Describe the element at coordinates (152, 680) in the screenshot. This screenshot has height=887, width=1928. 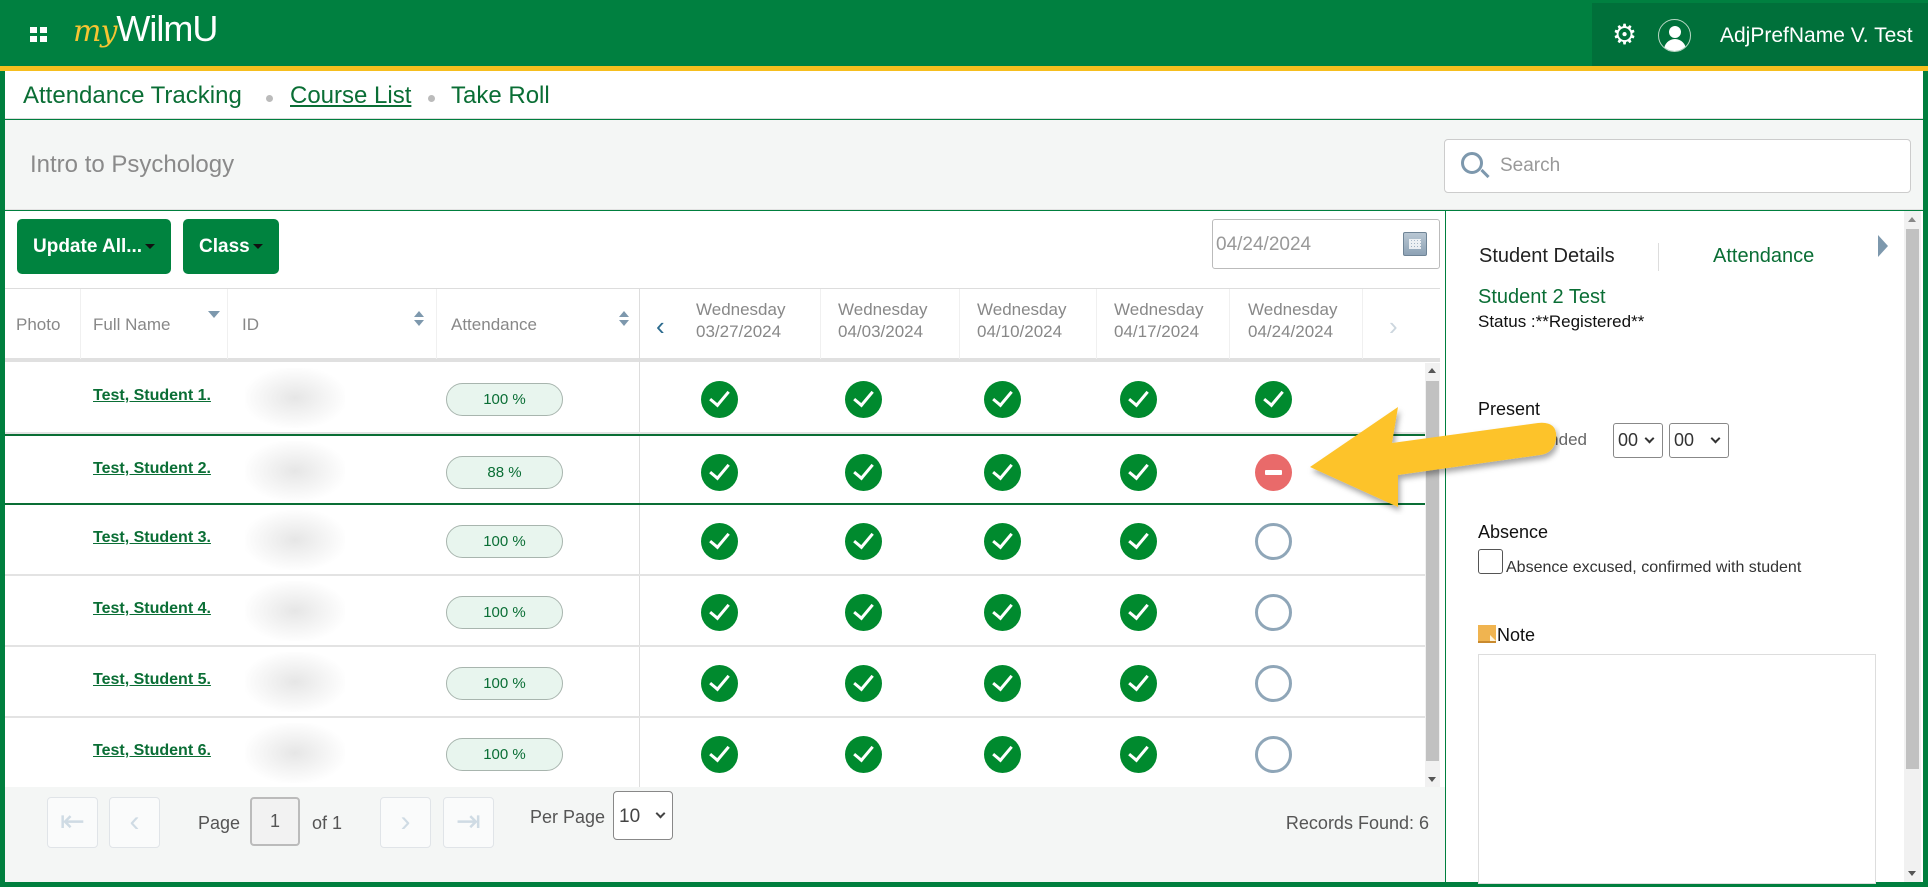
I see `student-name-link: Test, Student 5.` at that location.